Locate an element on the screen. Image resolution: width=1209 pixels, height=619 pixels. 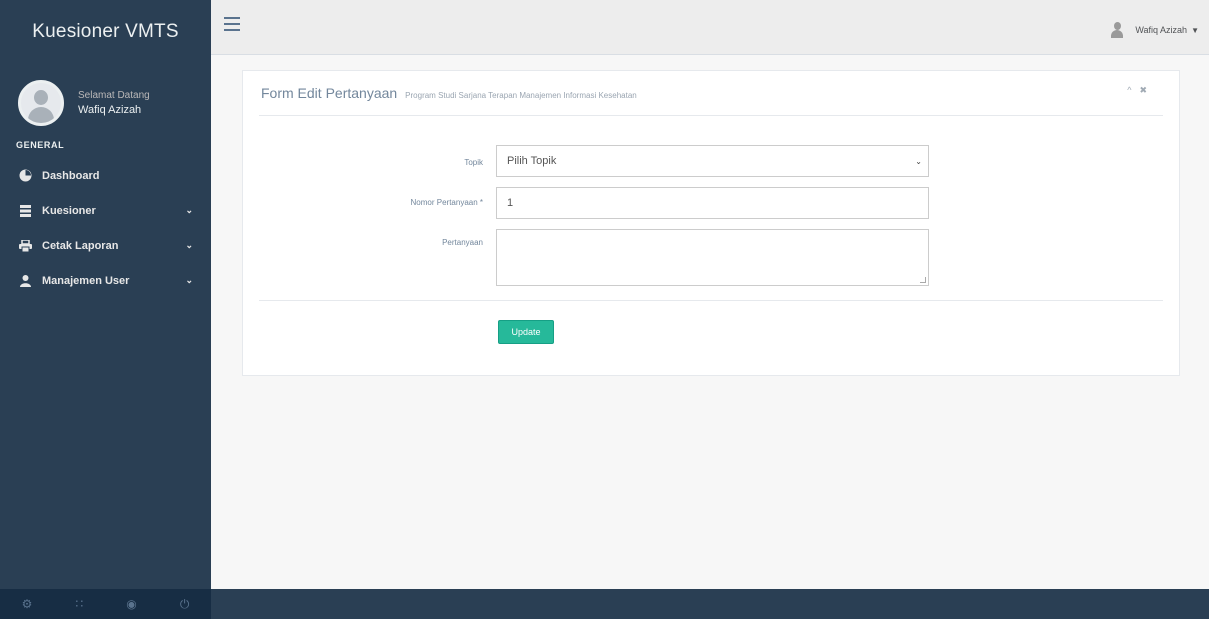
sidebar-item-cetak-laporan: Cetak Laporan ⌄ is located at coordinates (105, 245).